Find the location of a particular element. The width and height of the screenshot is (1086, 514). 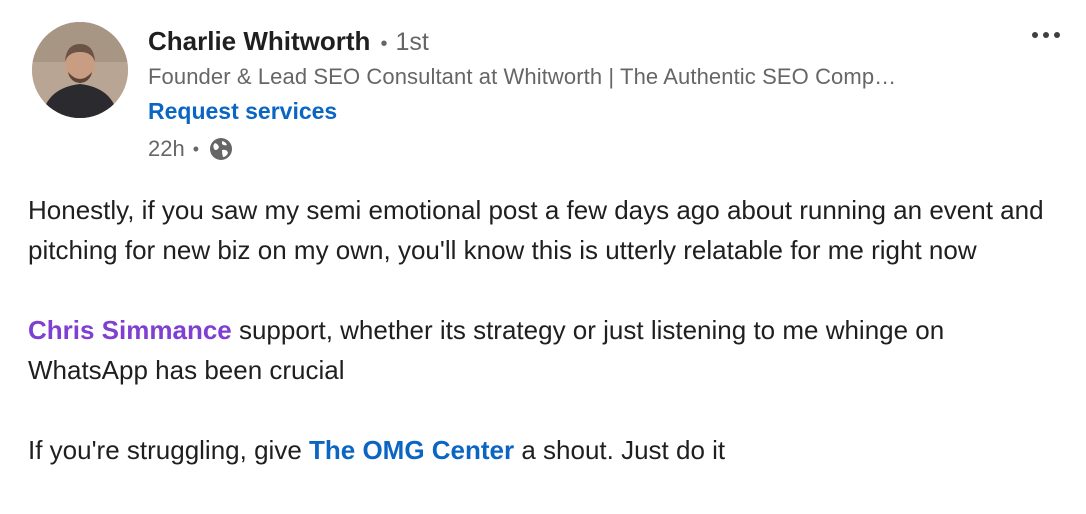

more-options-button is located at coordinates (1046, 35).